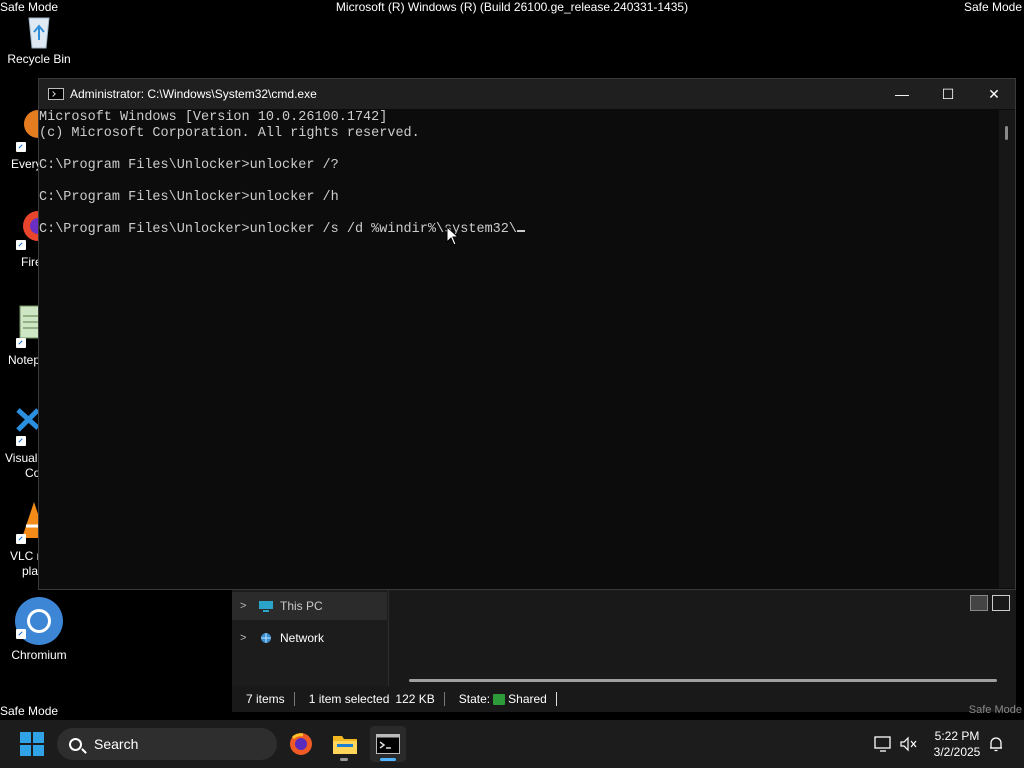 This screenshot has width=1024, height=768. Describe the element at coordinates (189, 197) in the screenshot. I see `console-line: C:\Program Files\Unlocker>unlocker /h` at that location.